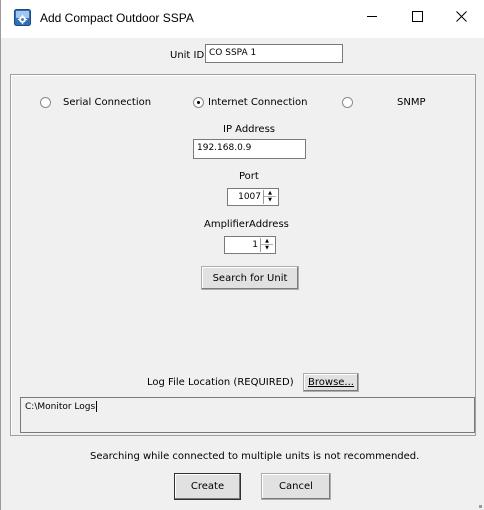 The height and width of the screenshot is (510, 484). Describe the element at coordinates (242, 19) in the screenshot. I see `title-bar: Add Compact Outdoor SSPA` at that location.